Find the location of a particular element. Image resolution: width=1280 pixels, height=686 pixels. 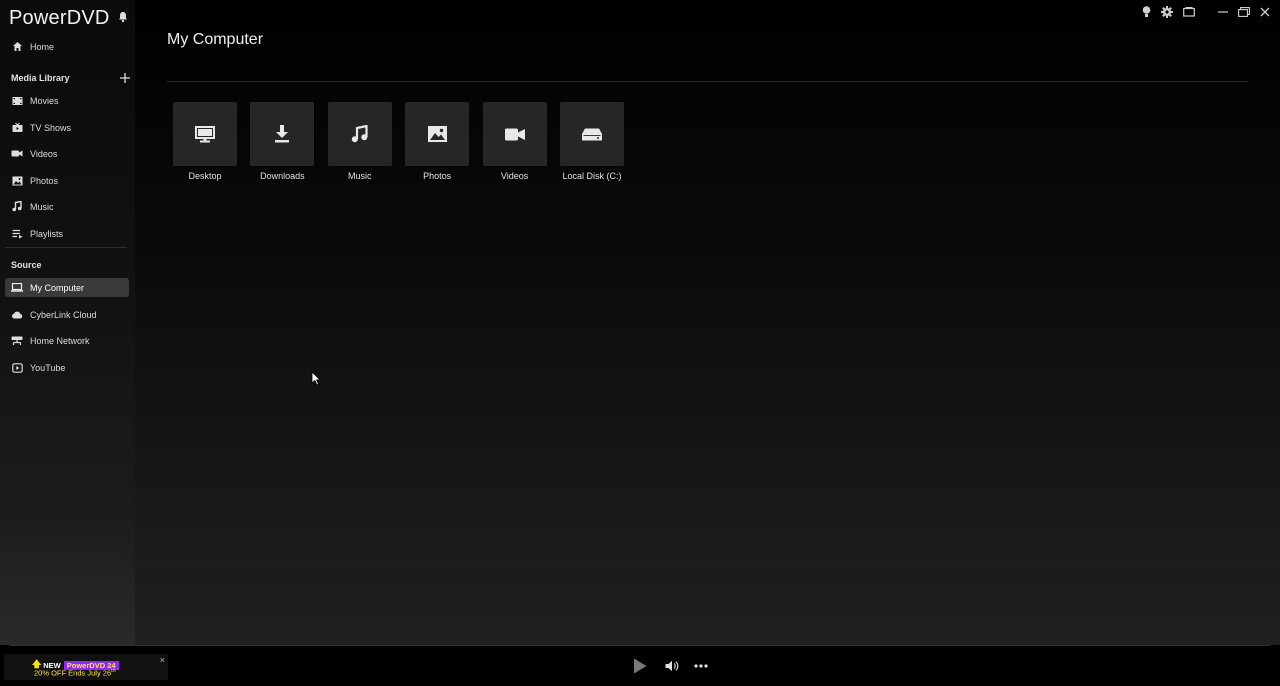

tile-videos: Videos is located at coordinates (514, 141).